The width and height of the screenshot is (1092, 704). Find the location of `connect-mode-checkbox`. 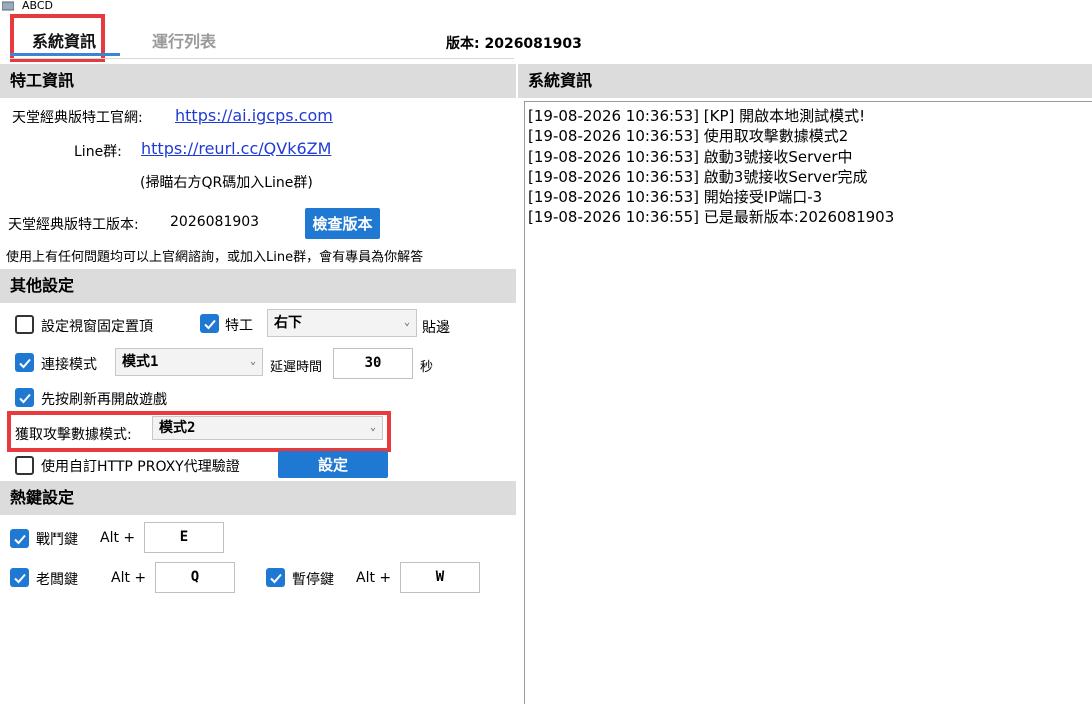

connect-mode-checkbox is located at coordinates (24, 362).